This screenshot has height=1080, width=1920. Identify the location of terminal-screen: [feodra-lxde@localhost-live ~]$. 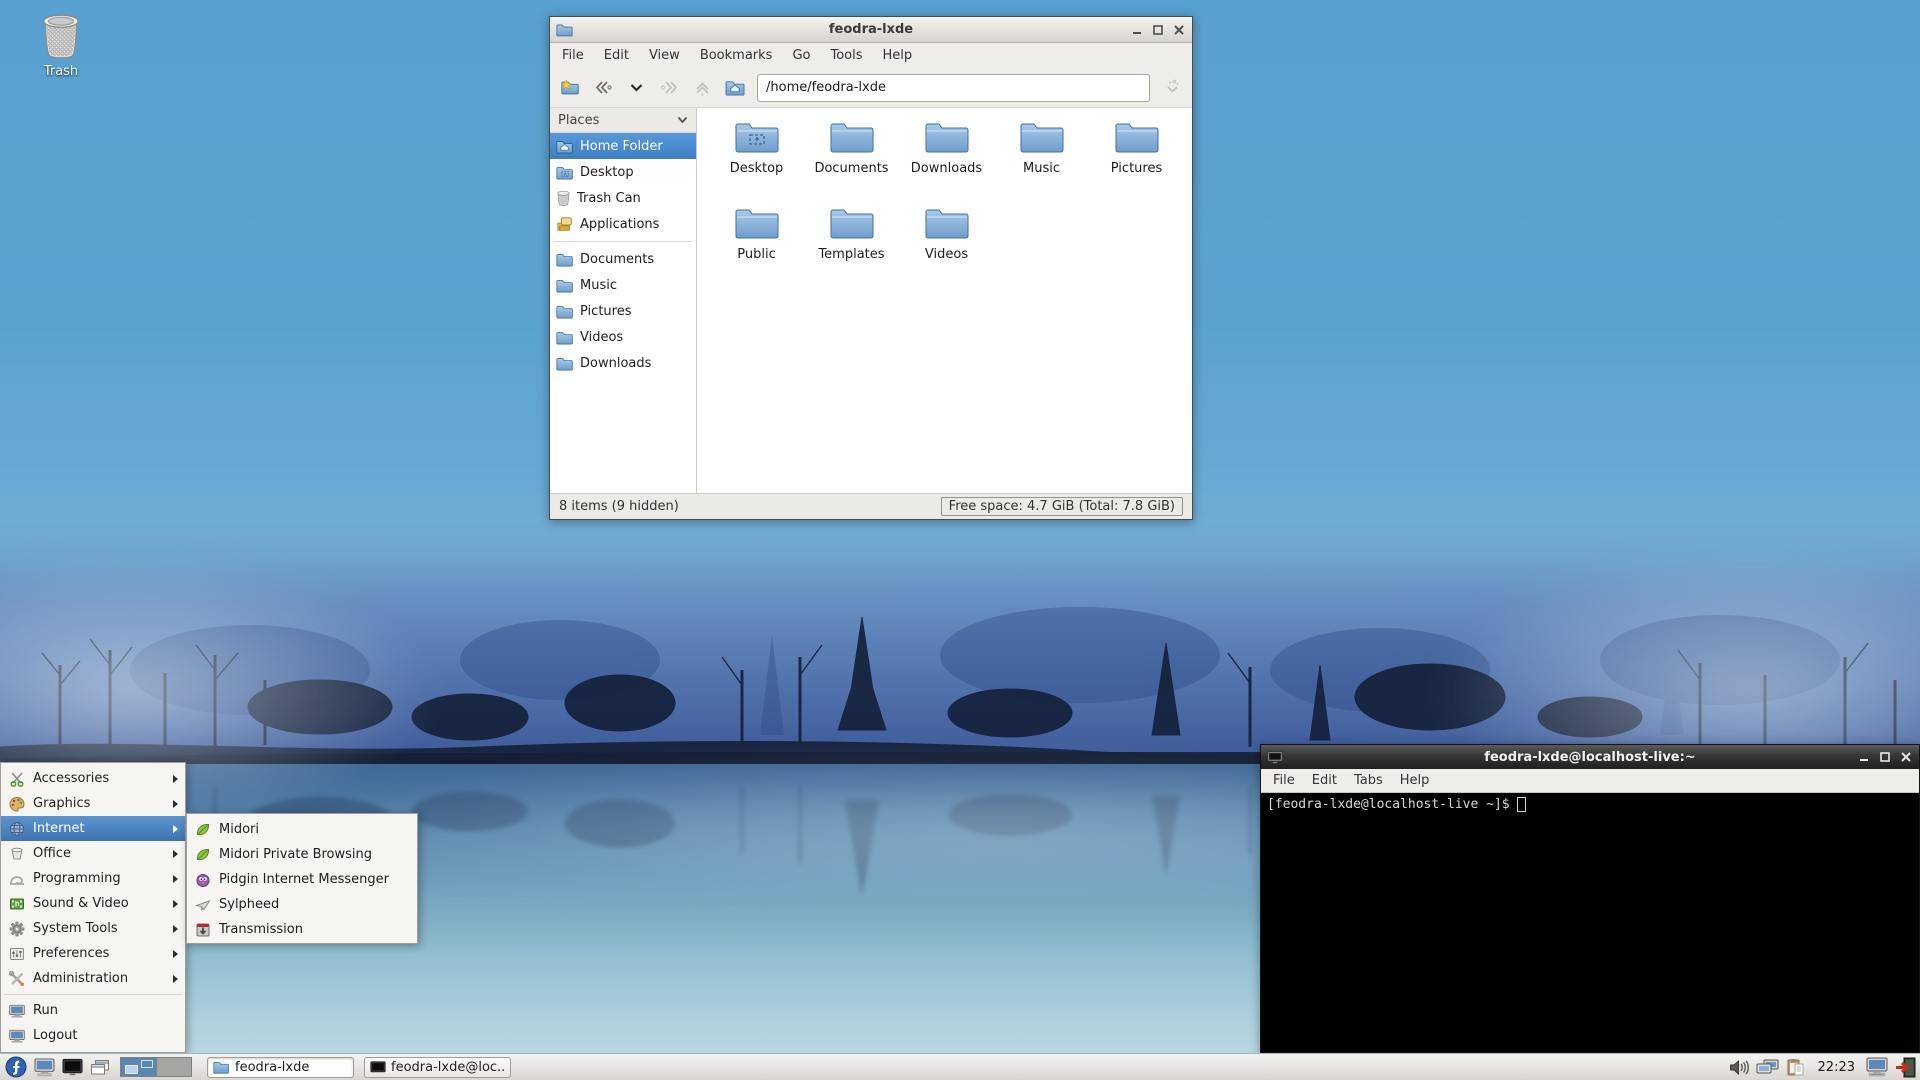
(1590, 922).